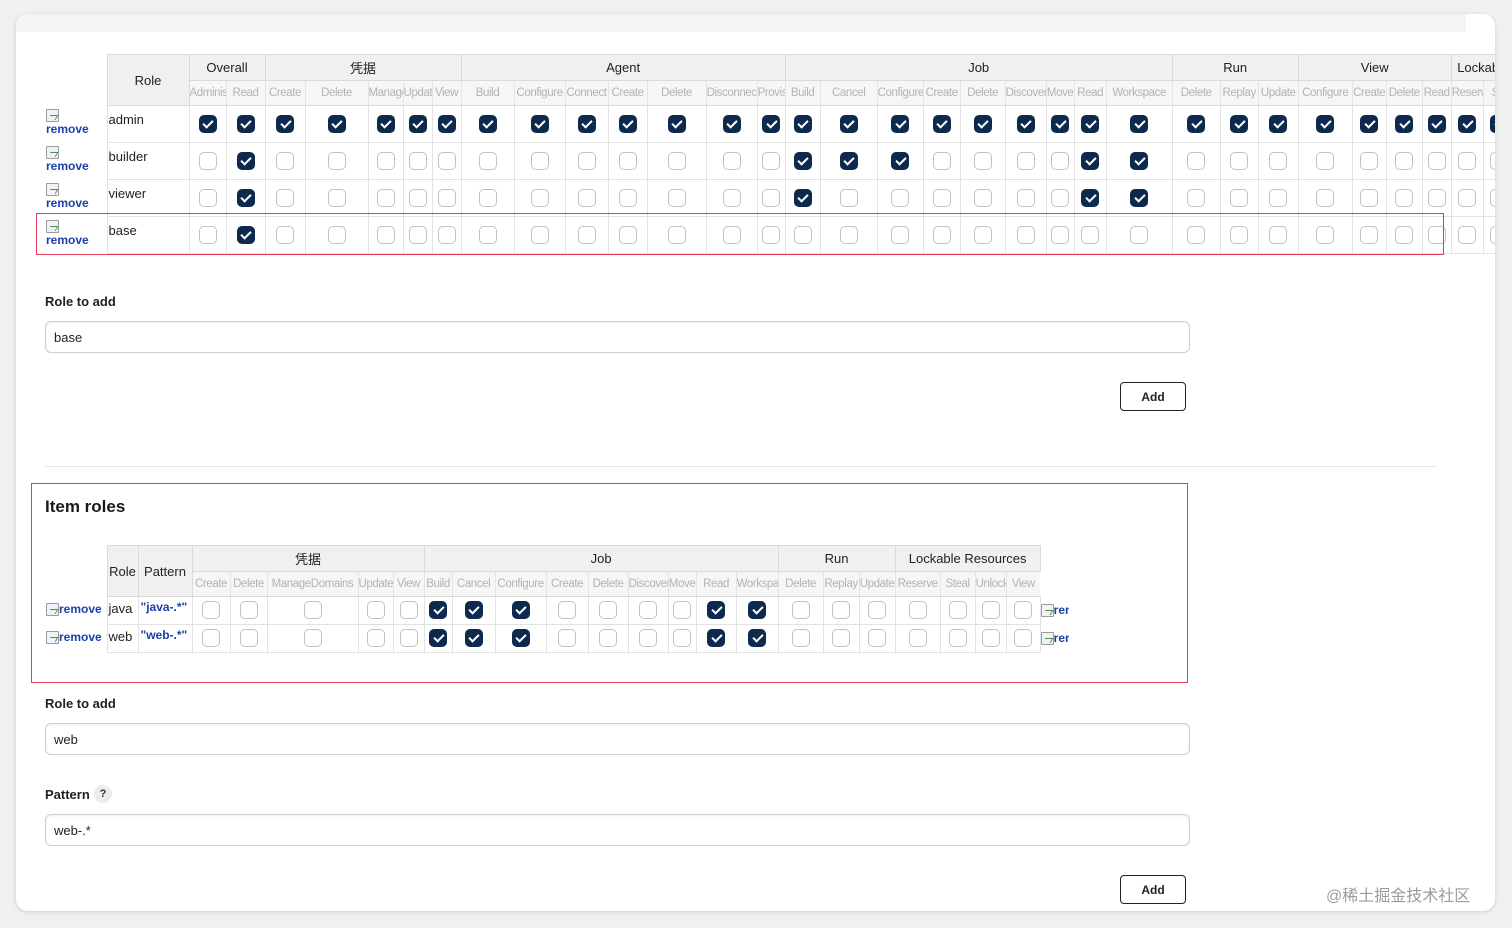 The height and width of the screenshot is (928, 1512). What do you see at coordinates (617, 337) in the screenshot?
I see `global-role-to-add-input` at bounding box center [617, 337].